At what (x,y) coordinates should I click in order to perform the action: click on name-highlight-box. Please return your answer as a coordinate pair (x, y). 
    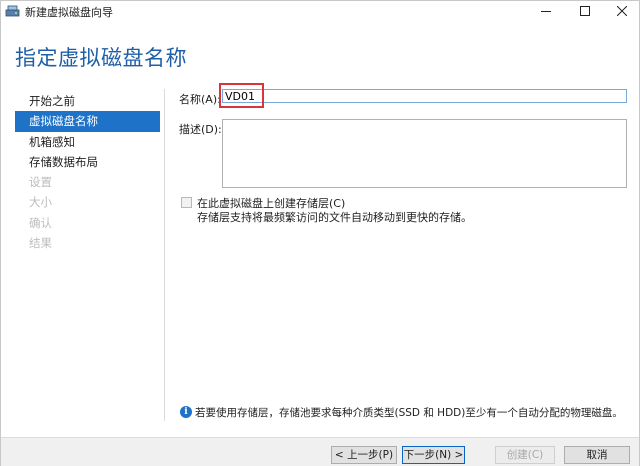
    Looking at the image, I should click on (241, 95).